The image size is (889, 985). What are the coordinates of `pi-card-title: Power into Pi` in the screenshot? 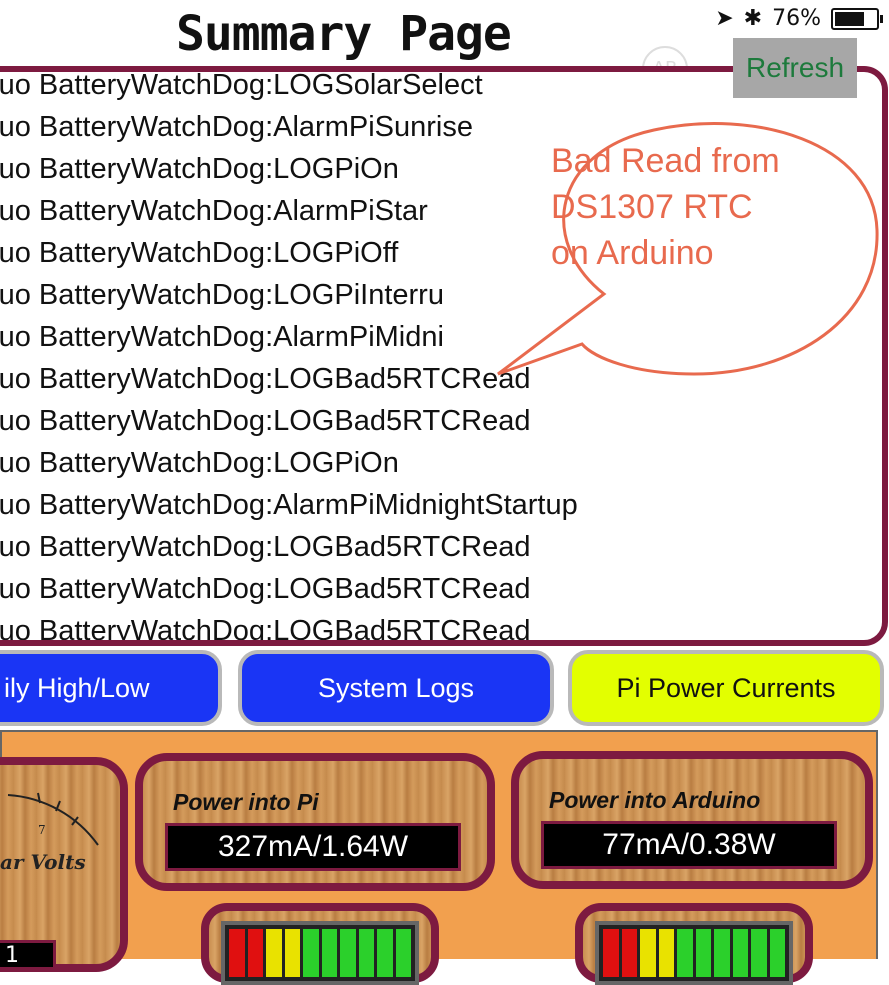 It's located at (246, 802).